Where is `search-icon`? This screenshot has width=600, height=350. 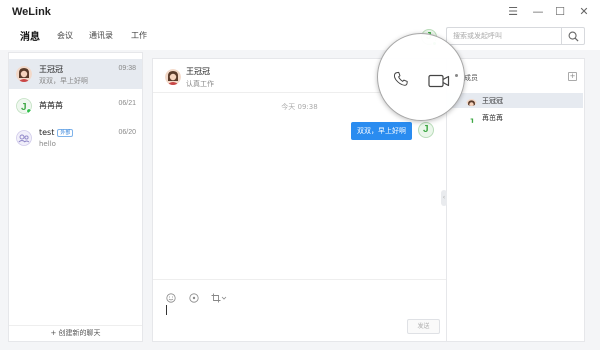 search-icon is located at coordinates (573, 36).